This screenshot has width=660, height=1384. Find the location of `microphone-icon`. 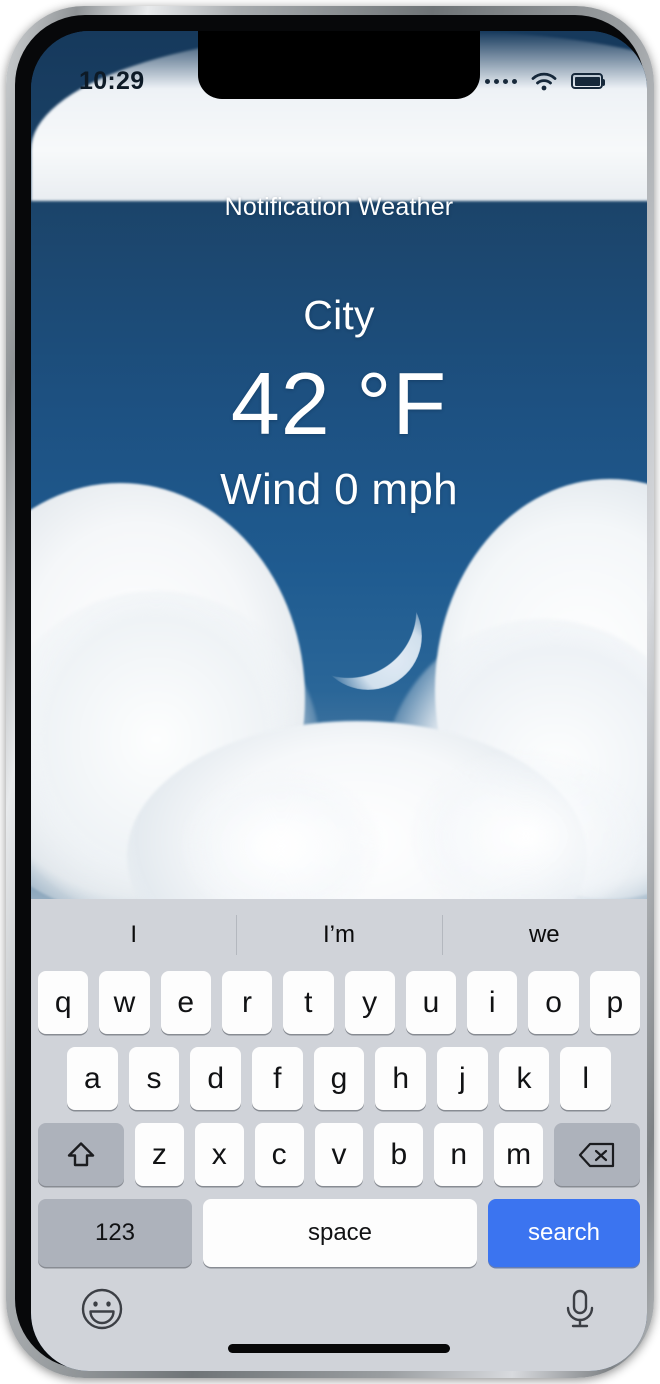

microphone-icon is located at coordinates (580, 1309).